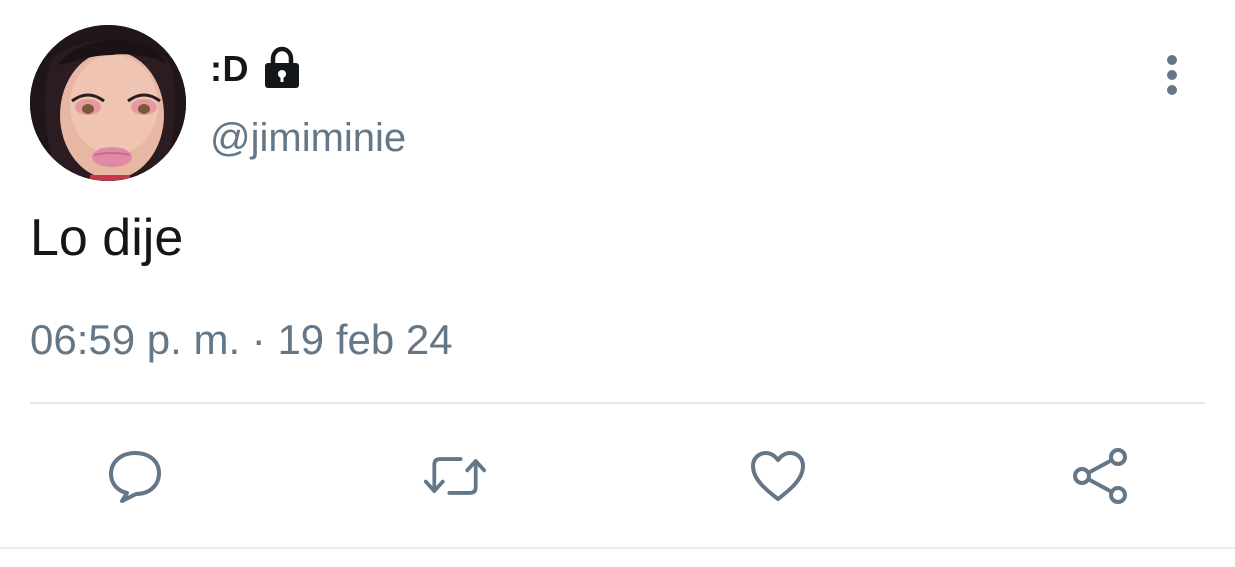  I want to click on avatar-image, so click(108, 103).